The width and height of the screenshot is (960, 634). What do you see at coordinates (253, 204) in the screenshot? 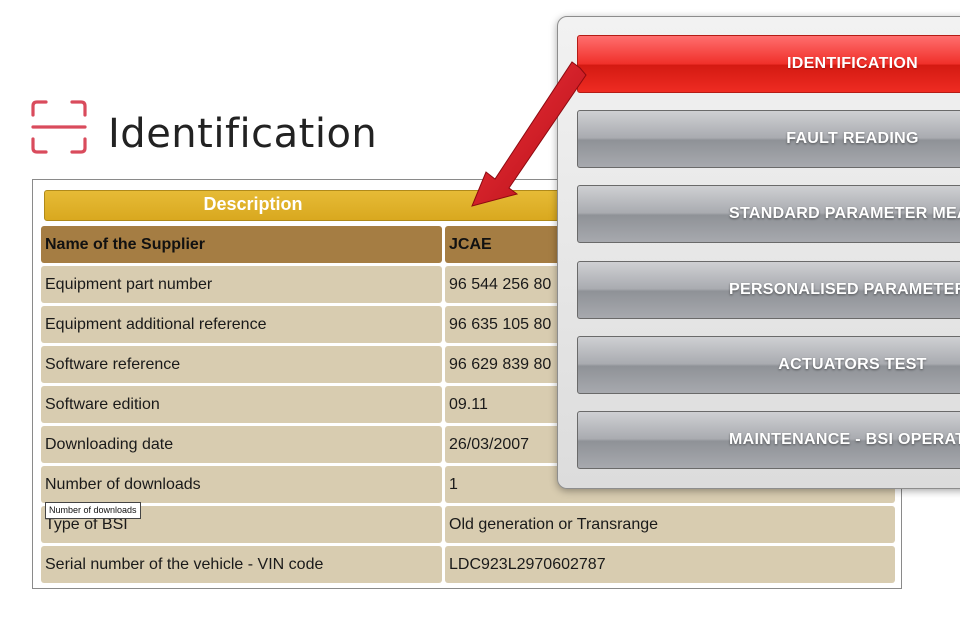
I see `description-label: Description` at bounding box center [253, 204].